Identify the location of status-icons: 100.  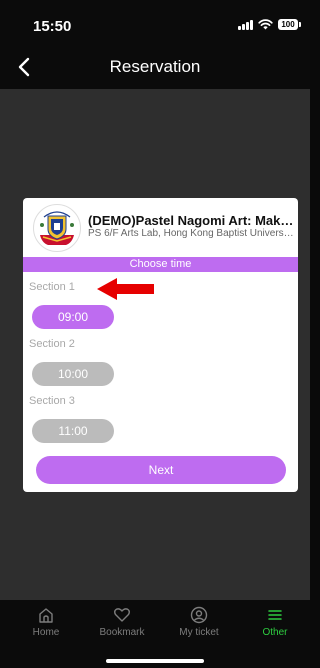
(269, 24).